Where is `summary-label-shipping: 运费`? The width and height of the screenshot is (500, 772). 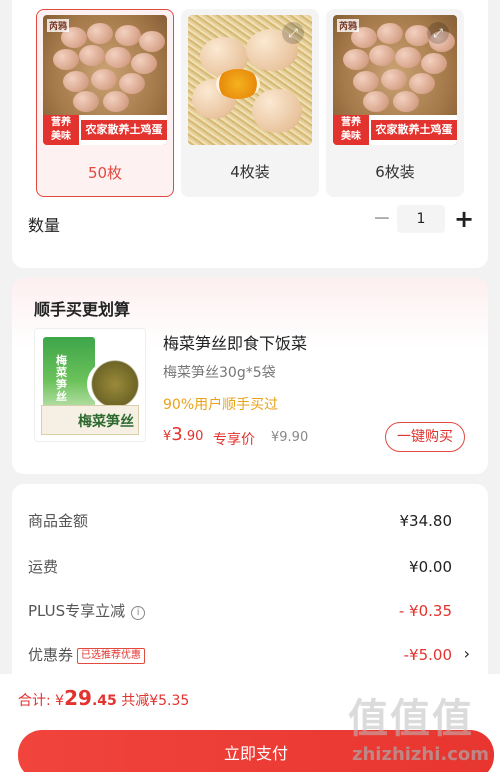
summary-label-shipping: 运费 is located at coordinates (43, 567).